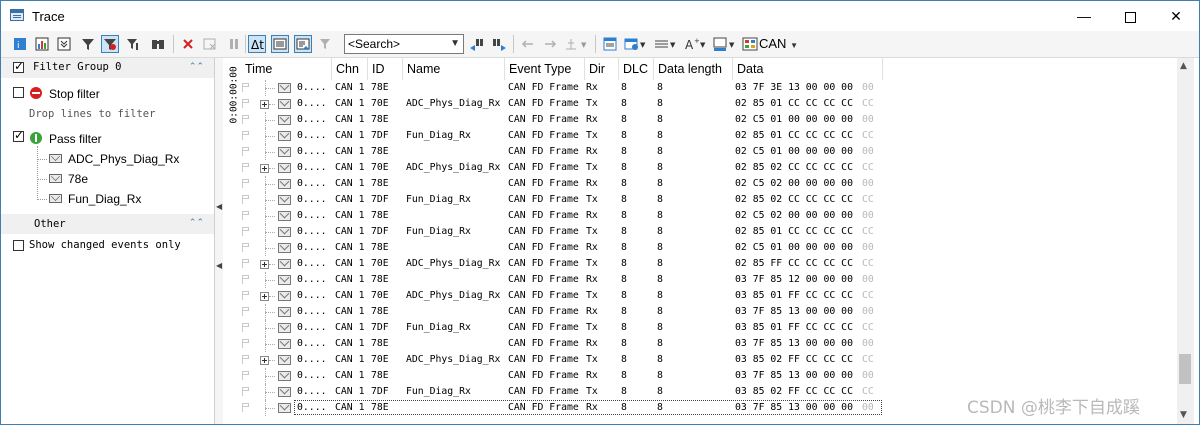 The height and width of the screenshot is (425, 1200). What do you see at coordinates (110, 44) in the screenshot?
I see `stop-filter-toggle` at bounding box center [110, 44].